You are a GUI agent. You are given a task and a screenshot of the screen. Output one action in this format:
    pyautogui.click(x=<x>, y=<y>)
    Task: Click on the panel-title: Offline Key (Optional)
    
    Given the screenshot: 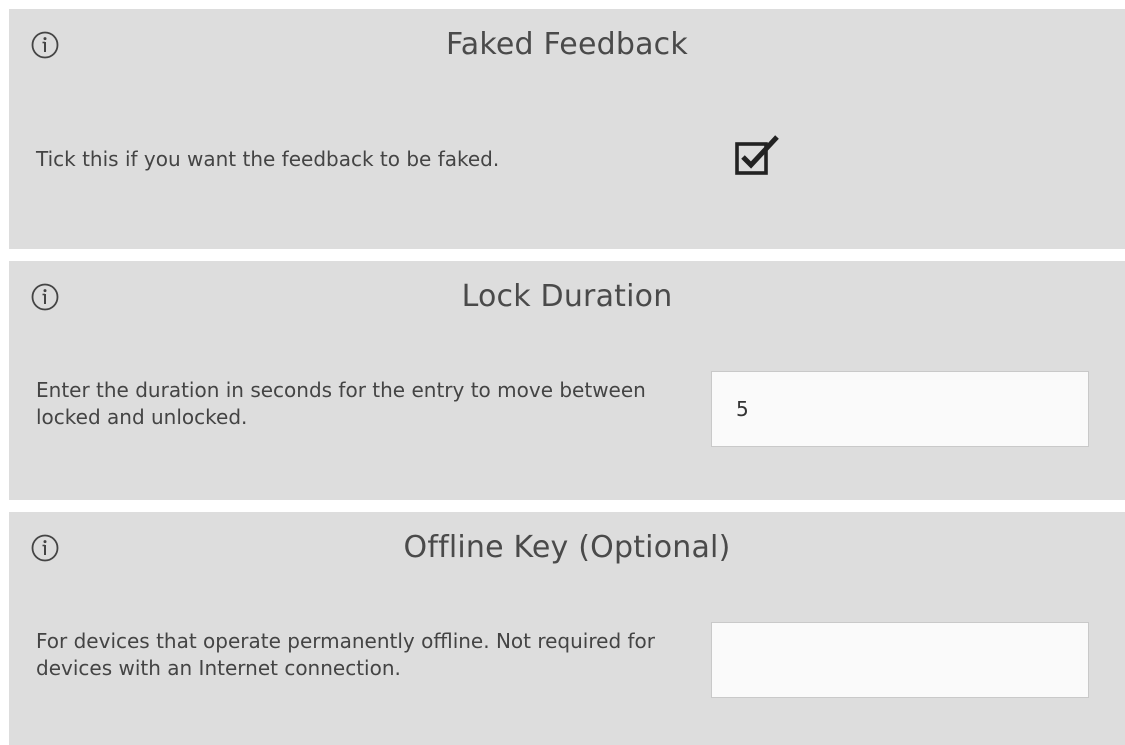 What is the action you would take?
    pyautogui.click(x=567, y=547)
    